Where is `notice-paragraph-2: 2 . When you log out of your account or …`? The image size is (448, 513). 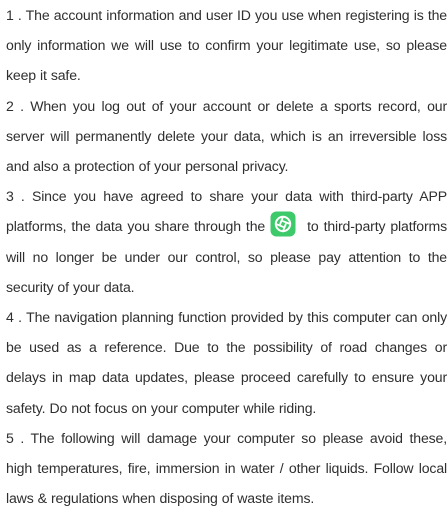
notice-paragraph-2: 2 . When you log out of your account or … is located at coordinates (226, 136).